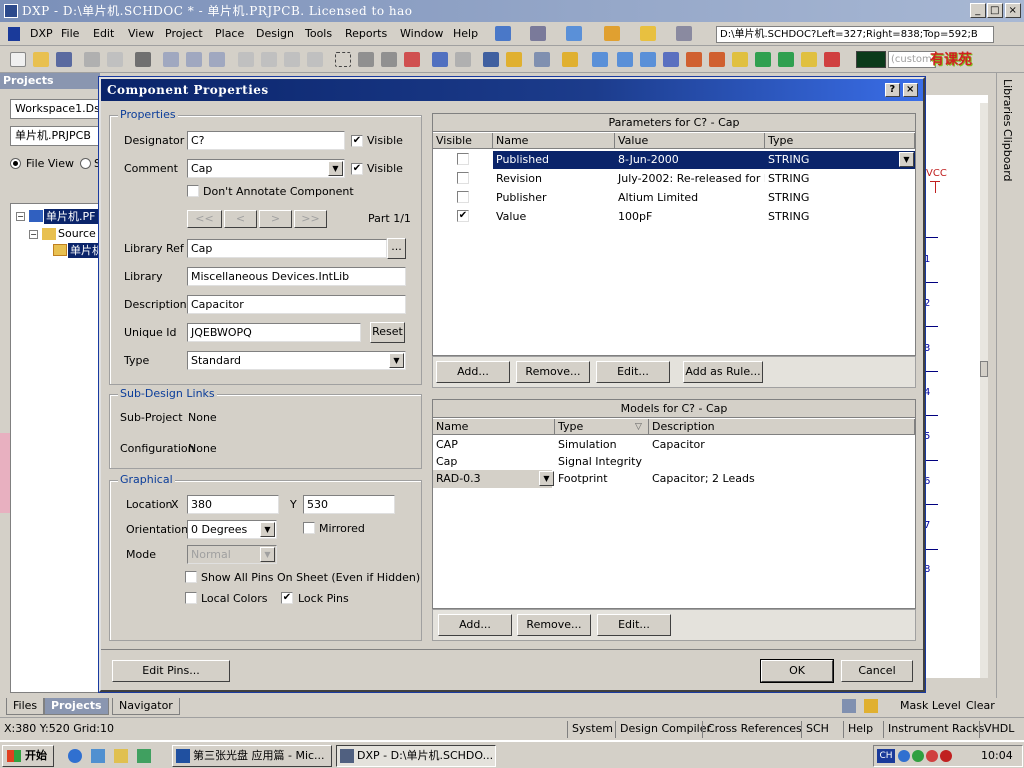 The width and height of the screenshot is (1024, 768). What do you see at coordinates (171, 59) in the screenshot?
I see `zoom-area-icon` at bounding box center [171, 59].